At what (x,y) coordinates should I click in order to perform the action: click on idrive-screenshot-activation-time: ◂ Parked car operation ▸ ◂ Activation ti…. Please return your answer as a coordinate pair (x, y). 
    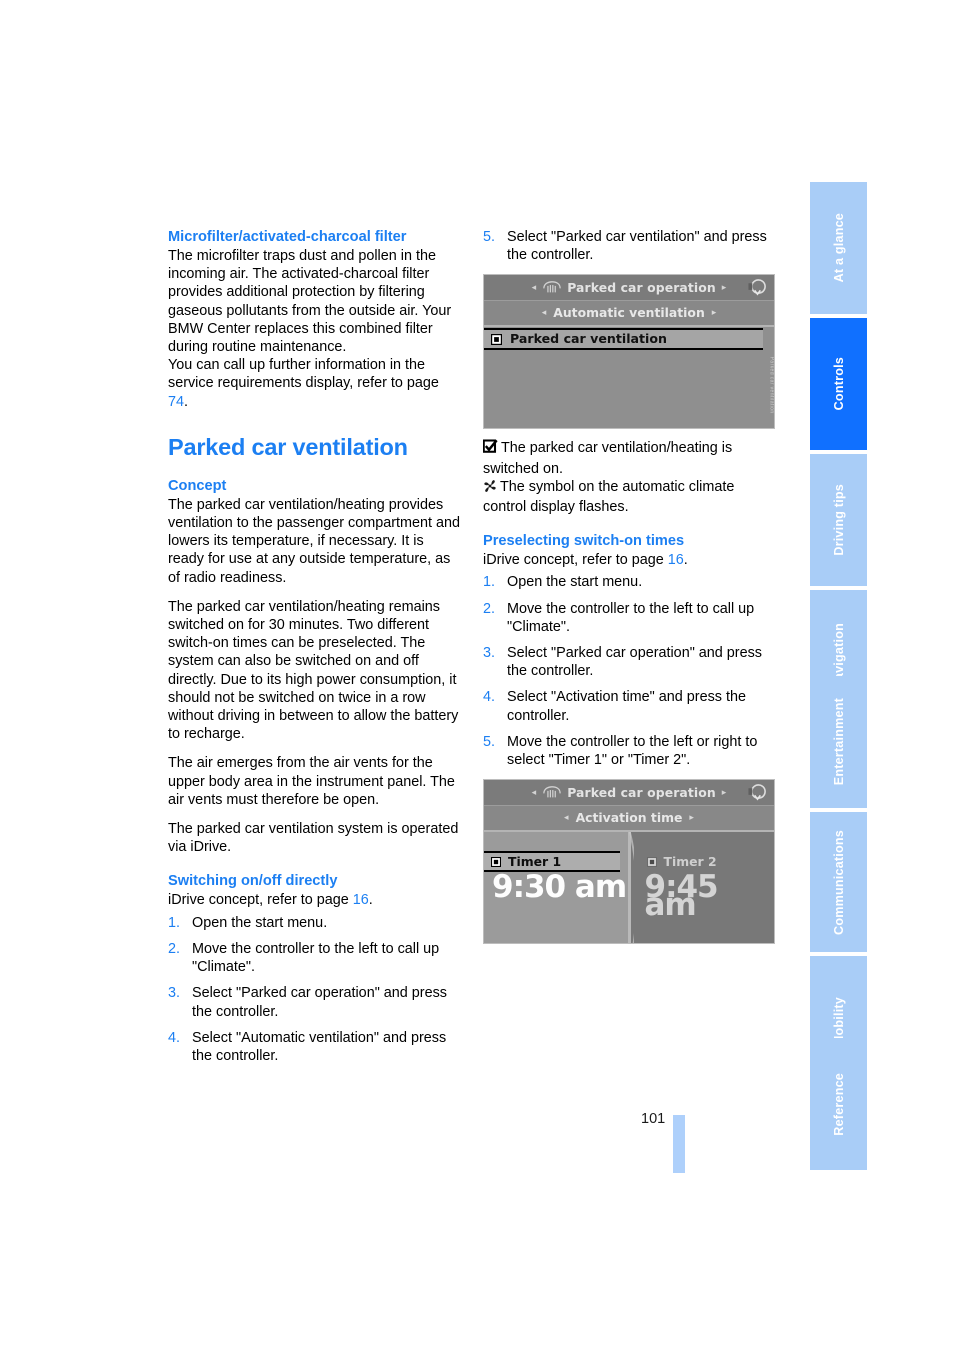
    Looking at the image, I should click on (629, 862).